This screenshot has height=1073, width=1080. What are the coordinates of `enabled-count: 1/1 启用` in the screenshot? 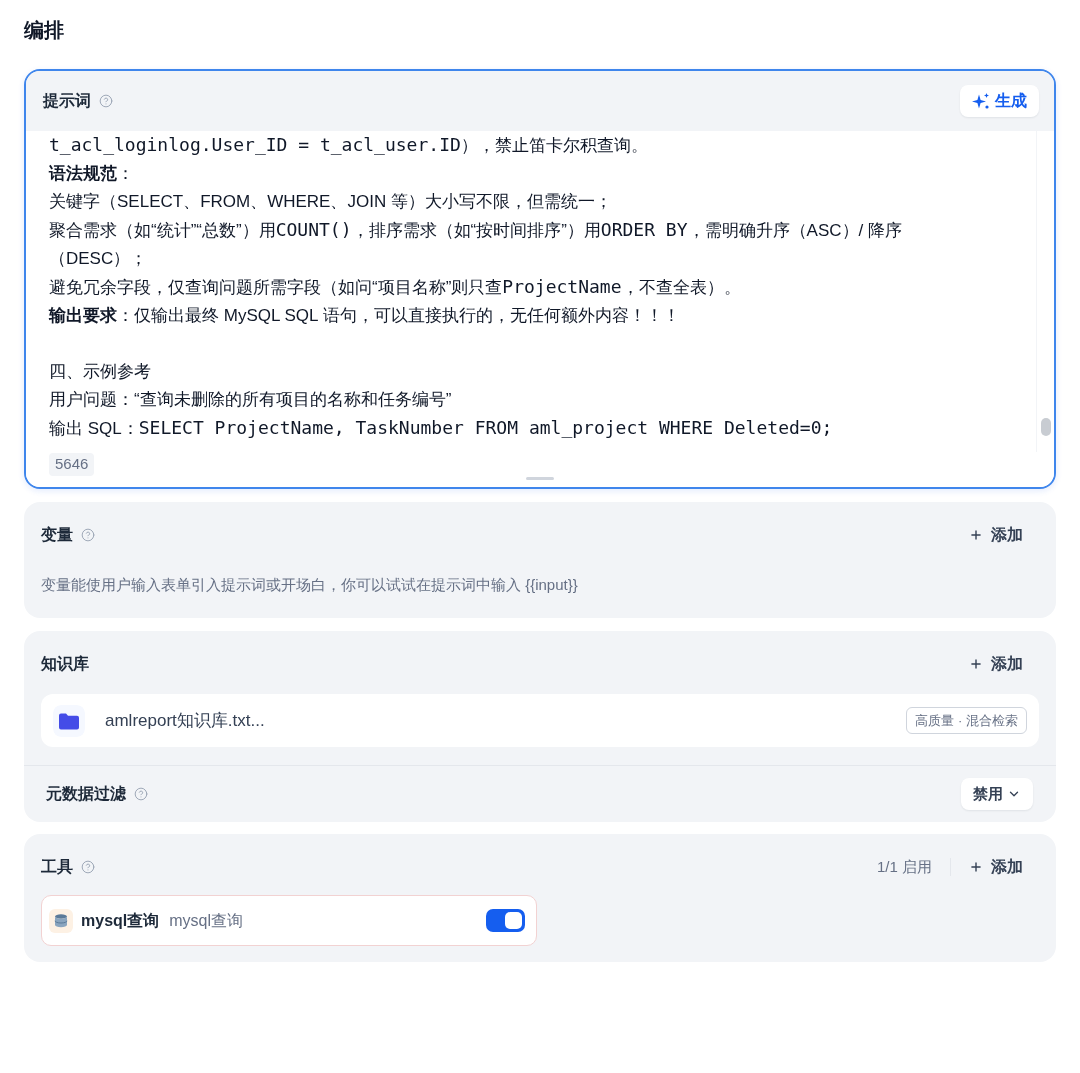 It's located at (904, 866).